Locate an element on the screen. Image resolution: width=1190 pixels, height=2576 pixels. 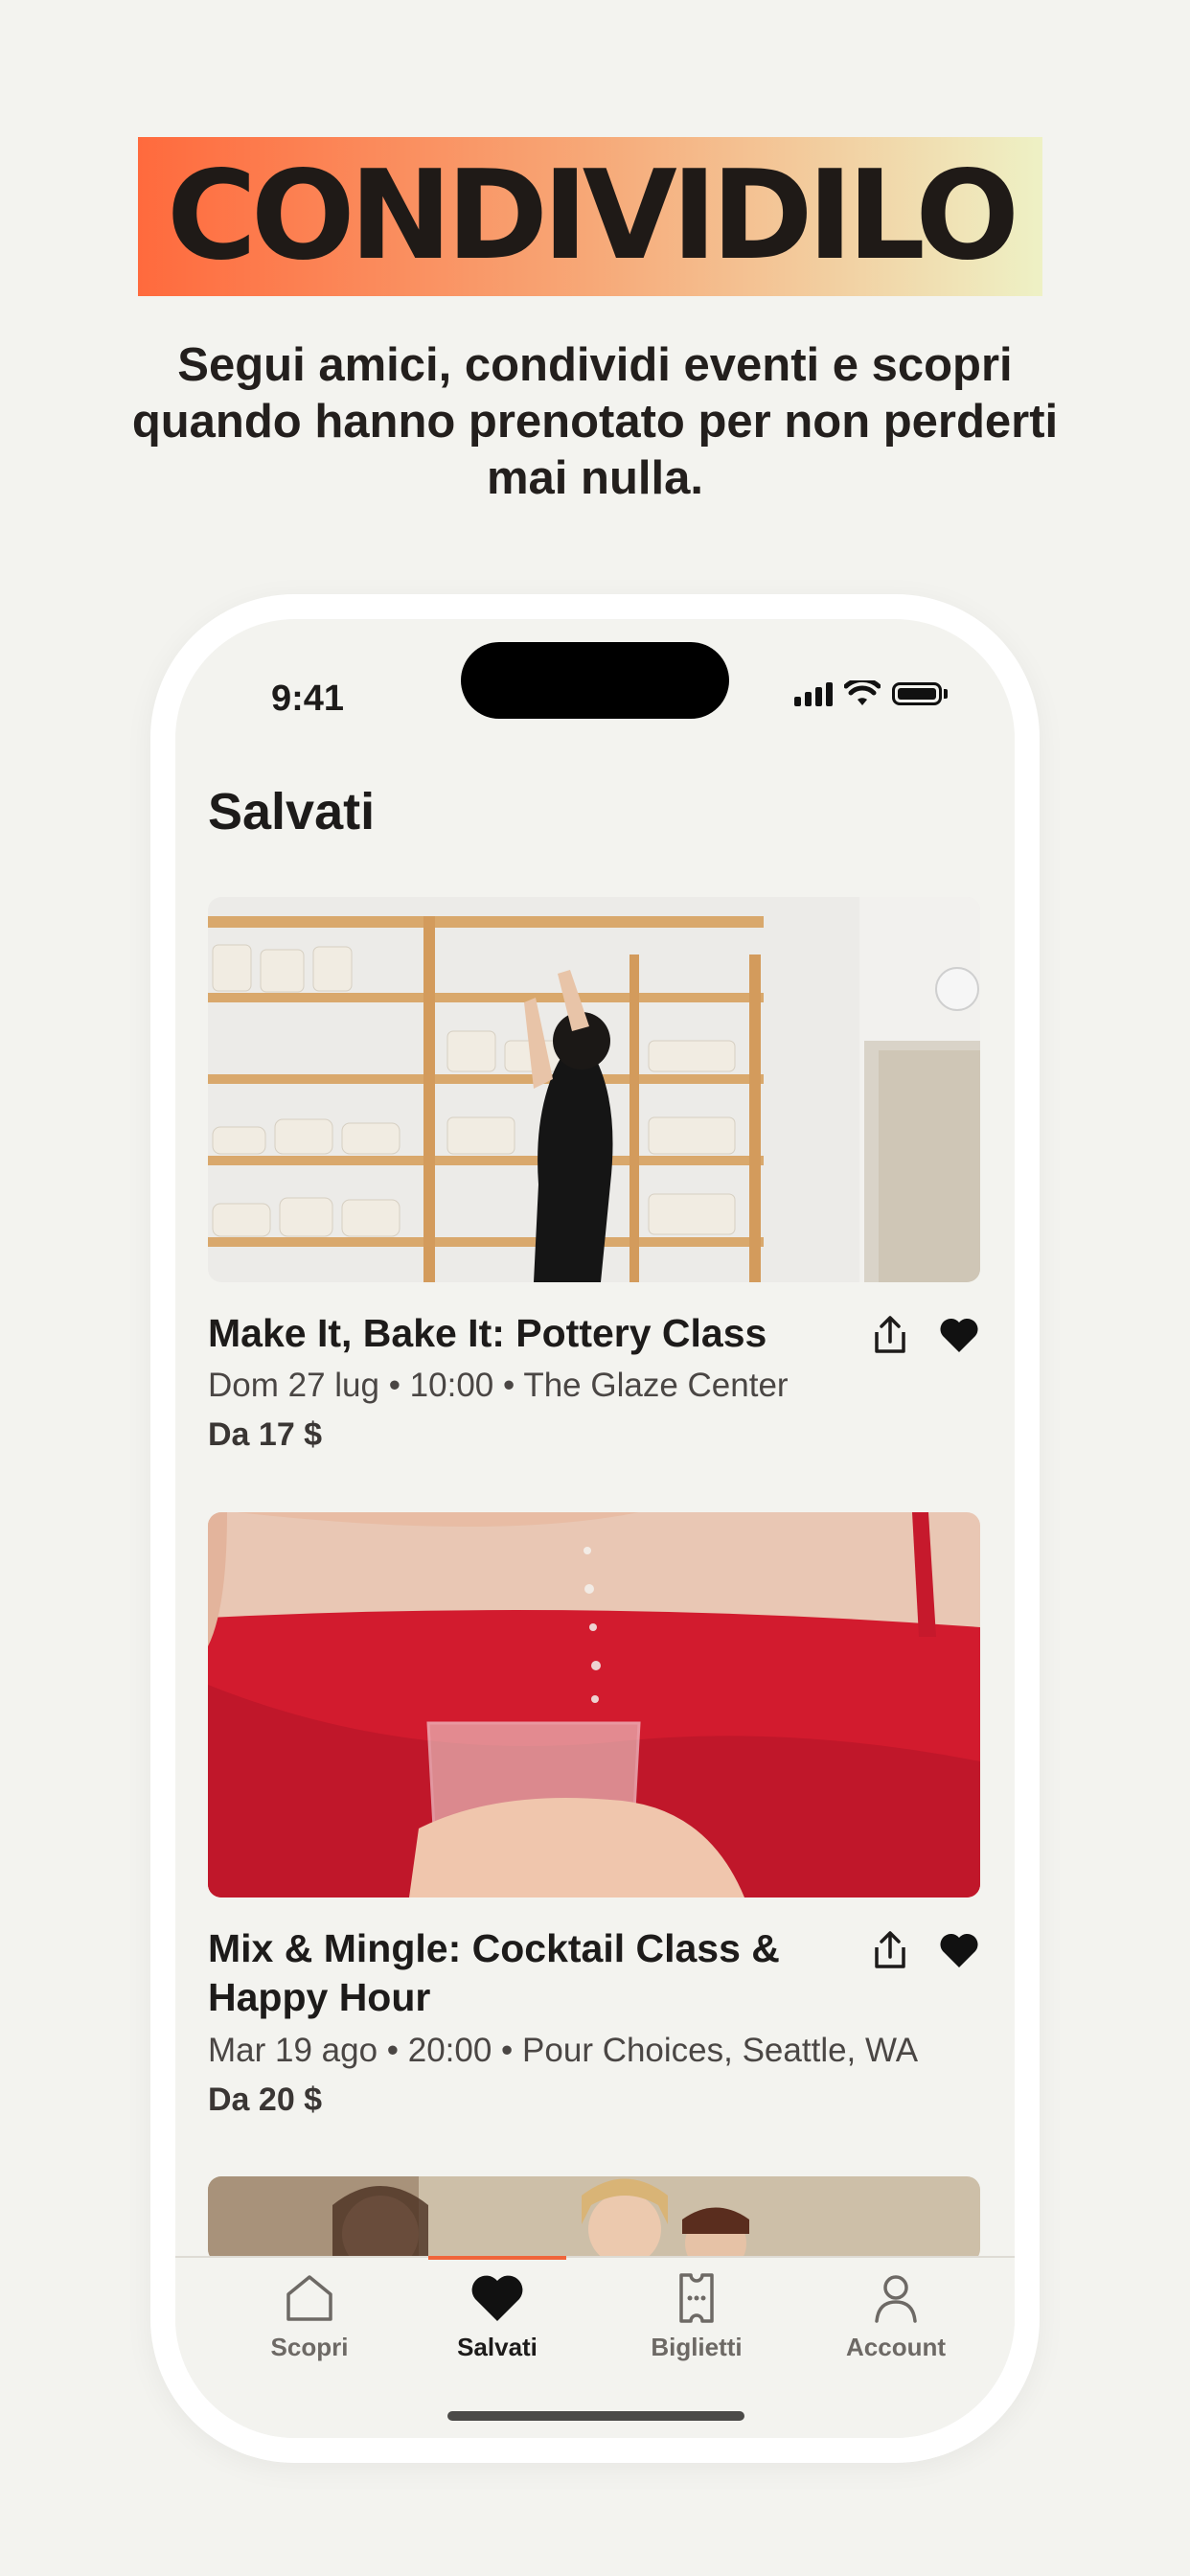
tab-label: Account is located at coordinates (896, 2347).